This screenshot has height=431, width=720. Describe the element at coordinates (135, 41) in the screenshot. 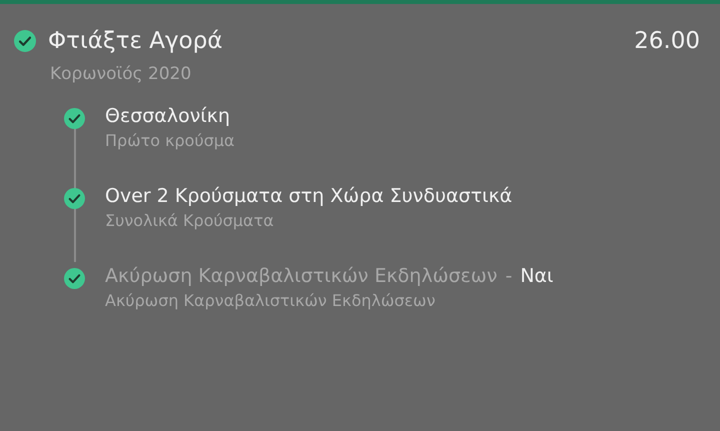

I see `bet-title: Φτιάξτε Αγορά` at that location.